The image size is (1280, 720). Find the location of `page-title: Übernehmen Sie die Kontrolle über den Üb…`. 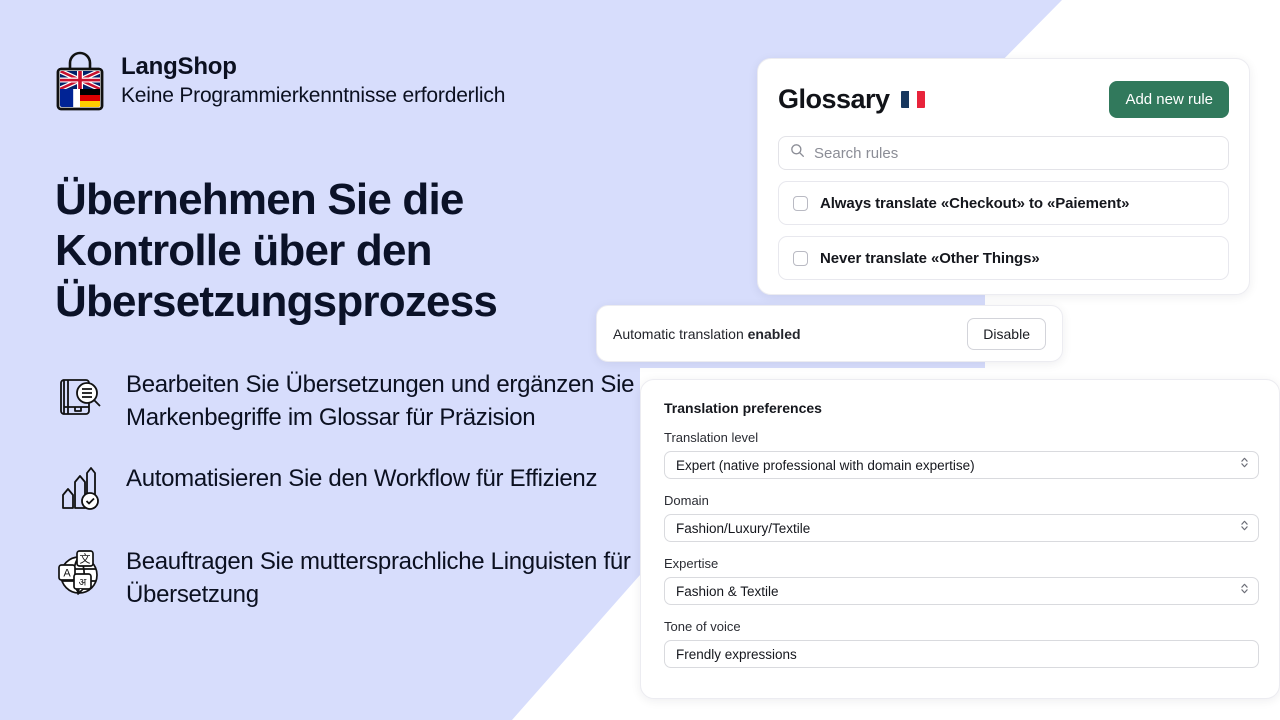

page-title: Übernehmen Sie die Kontrolle über den Üb… is located at coordinates (276, 251).